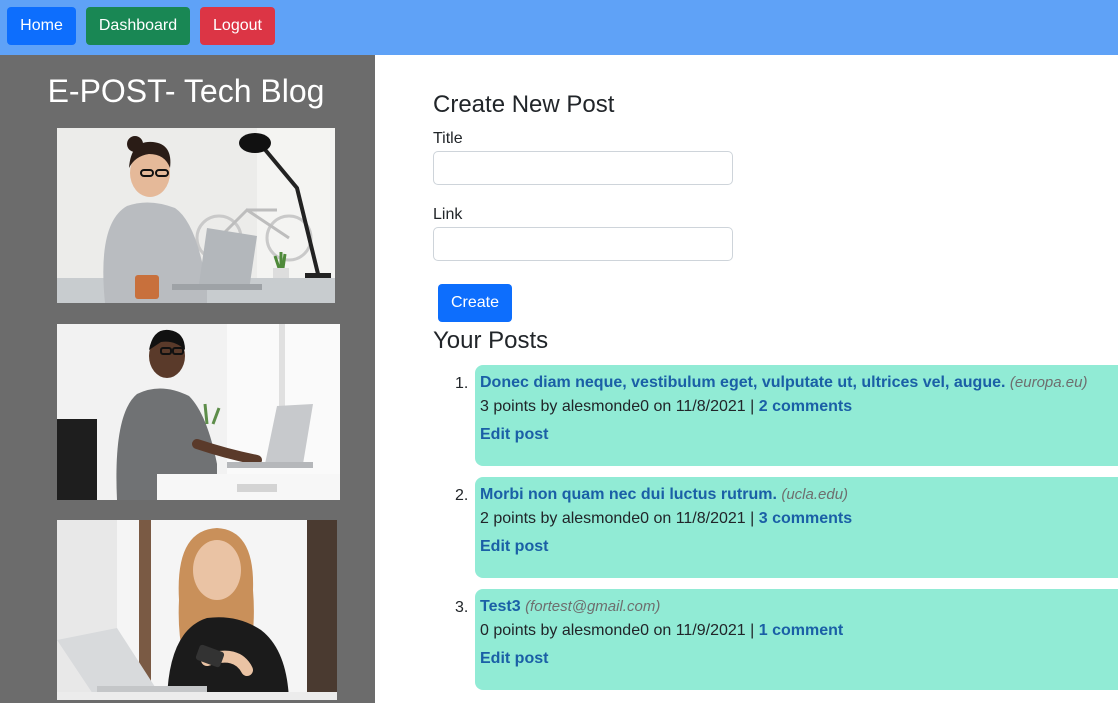  I want to click on post-number: 3., so click(462, 607).